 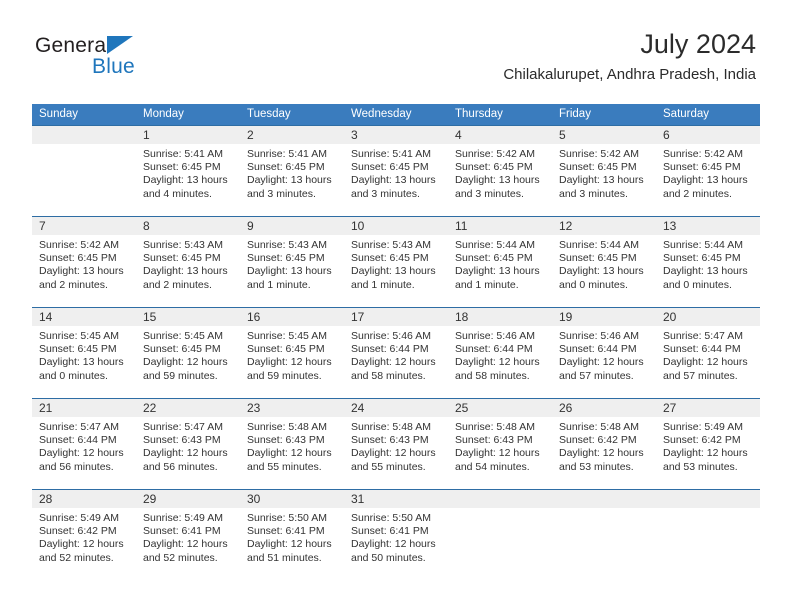 What do you see at coordinates (461, 226) in the screenshot?
I see `day-number: 11` at bounding box center [461, 226].